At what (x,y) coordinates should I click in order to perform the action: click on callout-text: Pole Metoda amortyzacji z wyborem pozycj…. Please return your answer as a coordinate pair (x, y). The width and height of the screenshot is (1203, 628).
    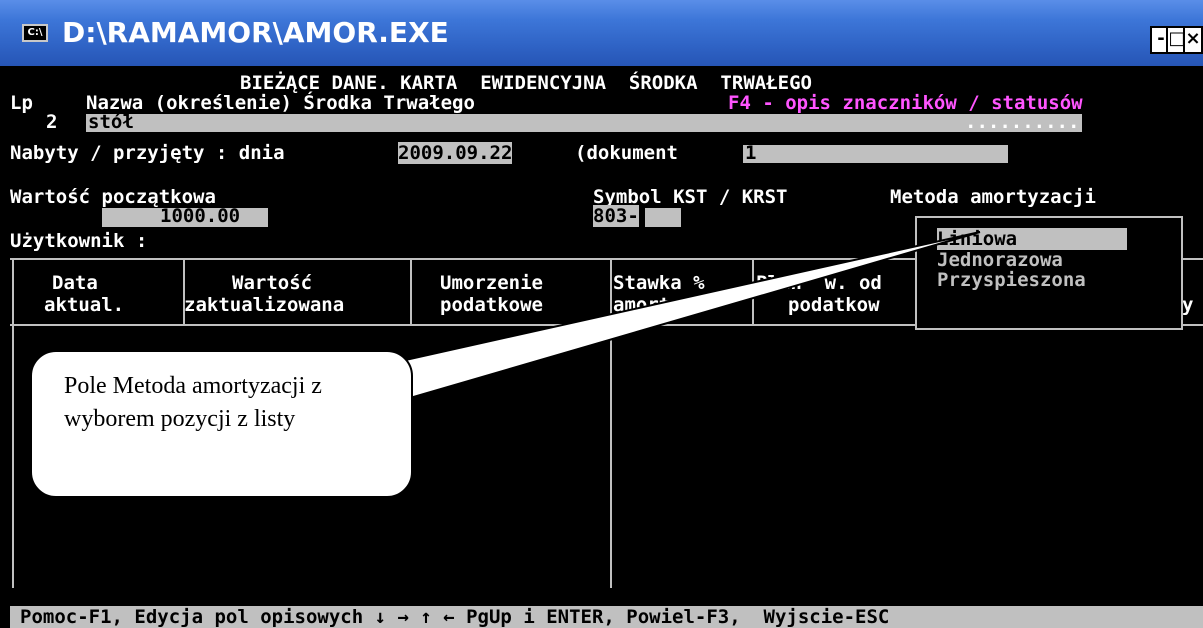
    Looking at the image, I should click on (193, 402).